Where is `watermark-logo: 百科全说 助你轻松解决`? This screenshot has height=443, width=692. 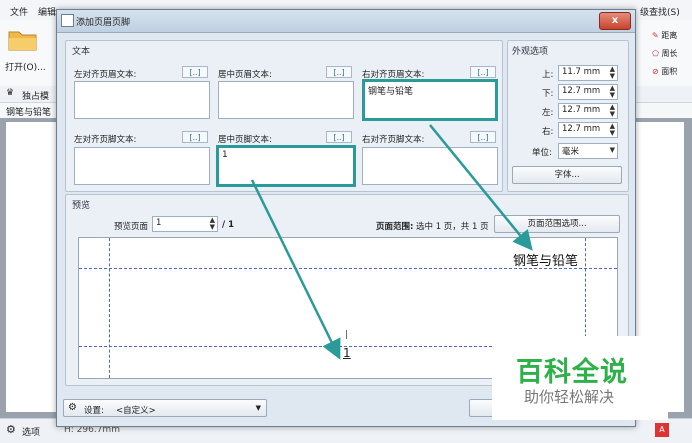 watermark-logo: 百科全说 助你轻松解决 is located at coordinates (580, 378).